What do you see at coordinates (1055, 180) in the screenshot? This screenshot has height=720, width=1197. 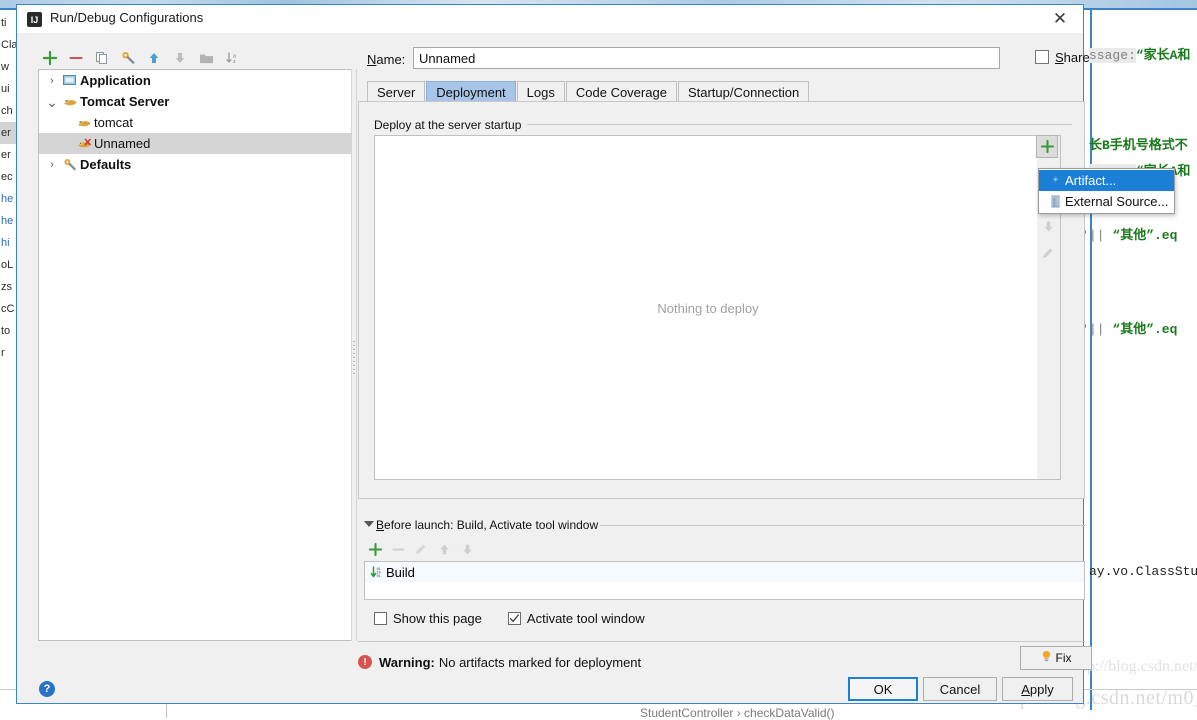 I see `artifact-icon` at bounding box center [1055, 180].